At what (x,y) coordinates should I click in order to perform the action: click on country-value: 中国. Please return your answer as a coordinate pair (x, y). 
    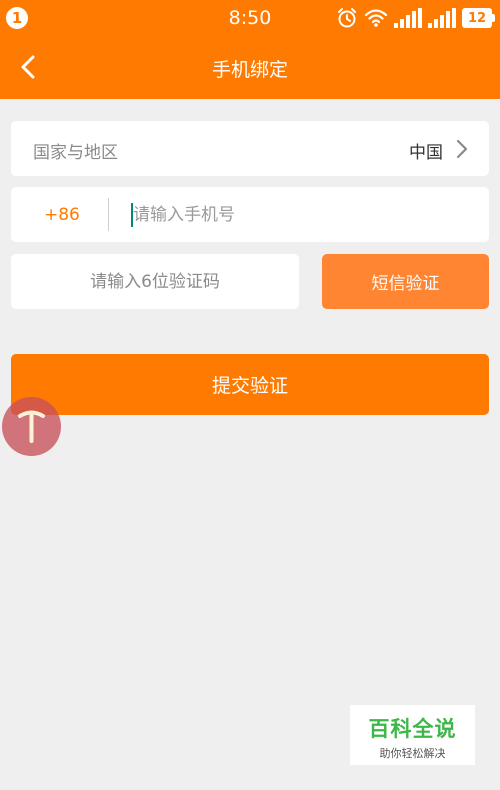
    Looking at the image, I should click on (426, 153).